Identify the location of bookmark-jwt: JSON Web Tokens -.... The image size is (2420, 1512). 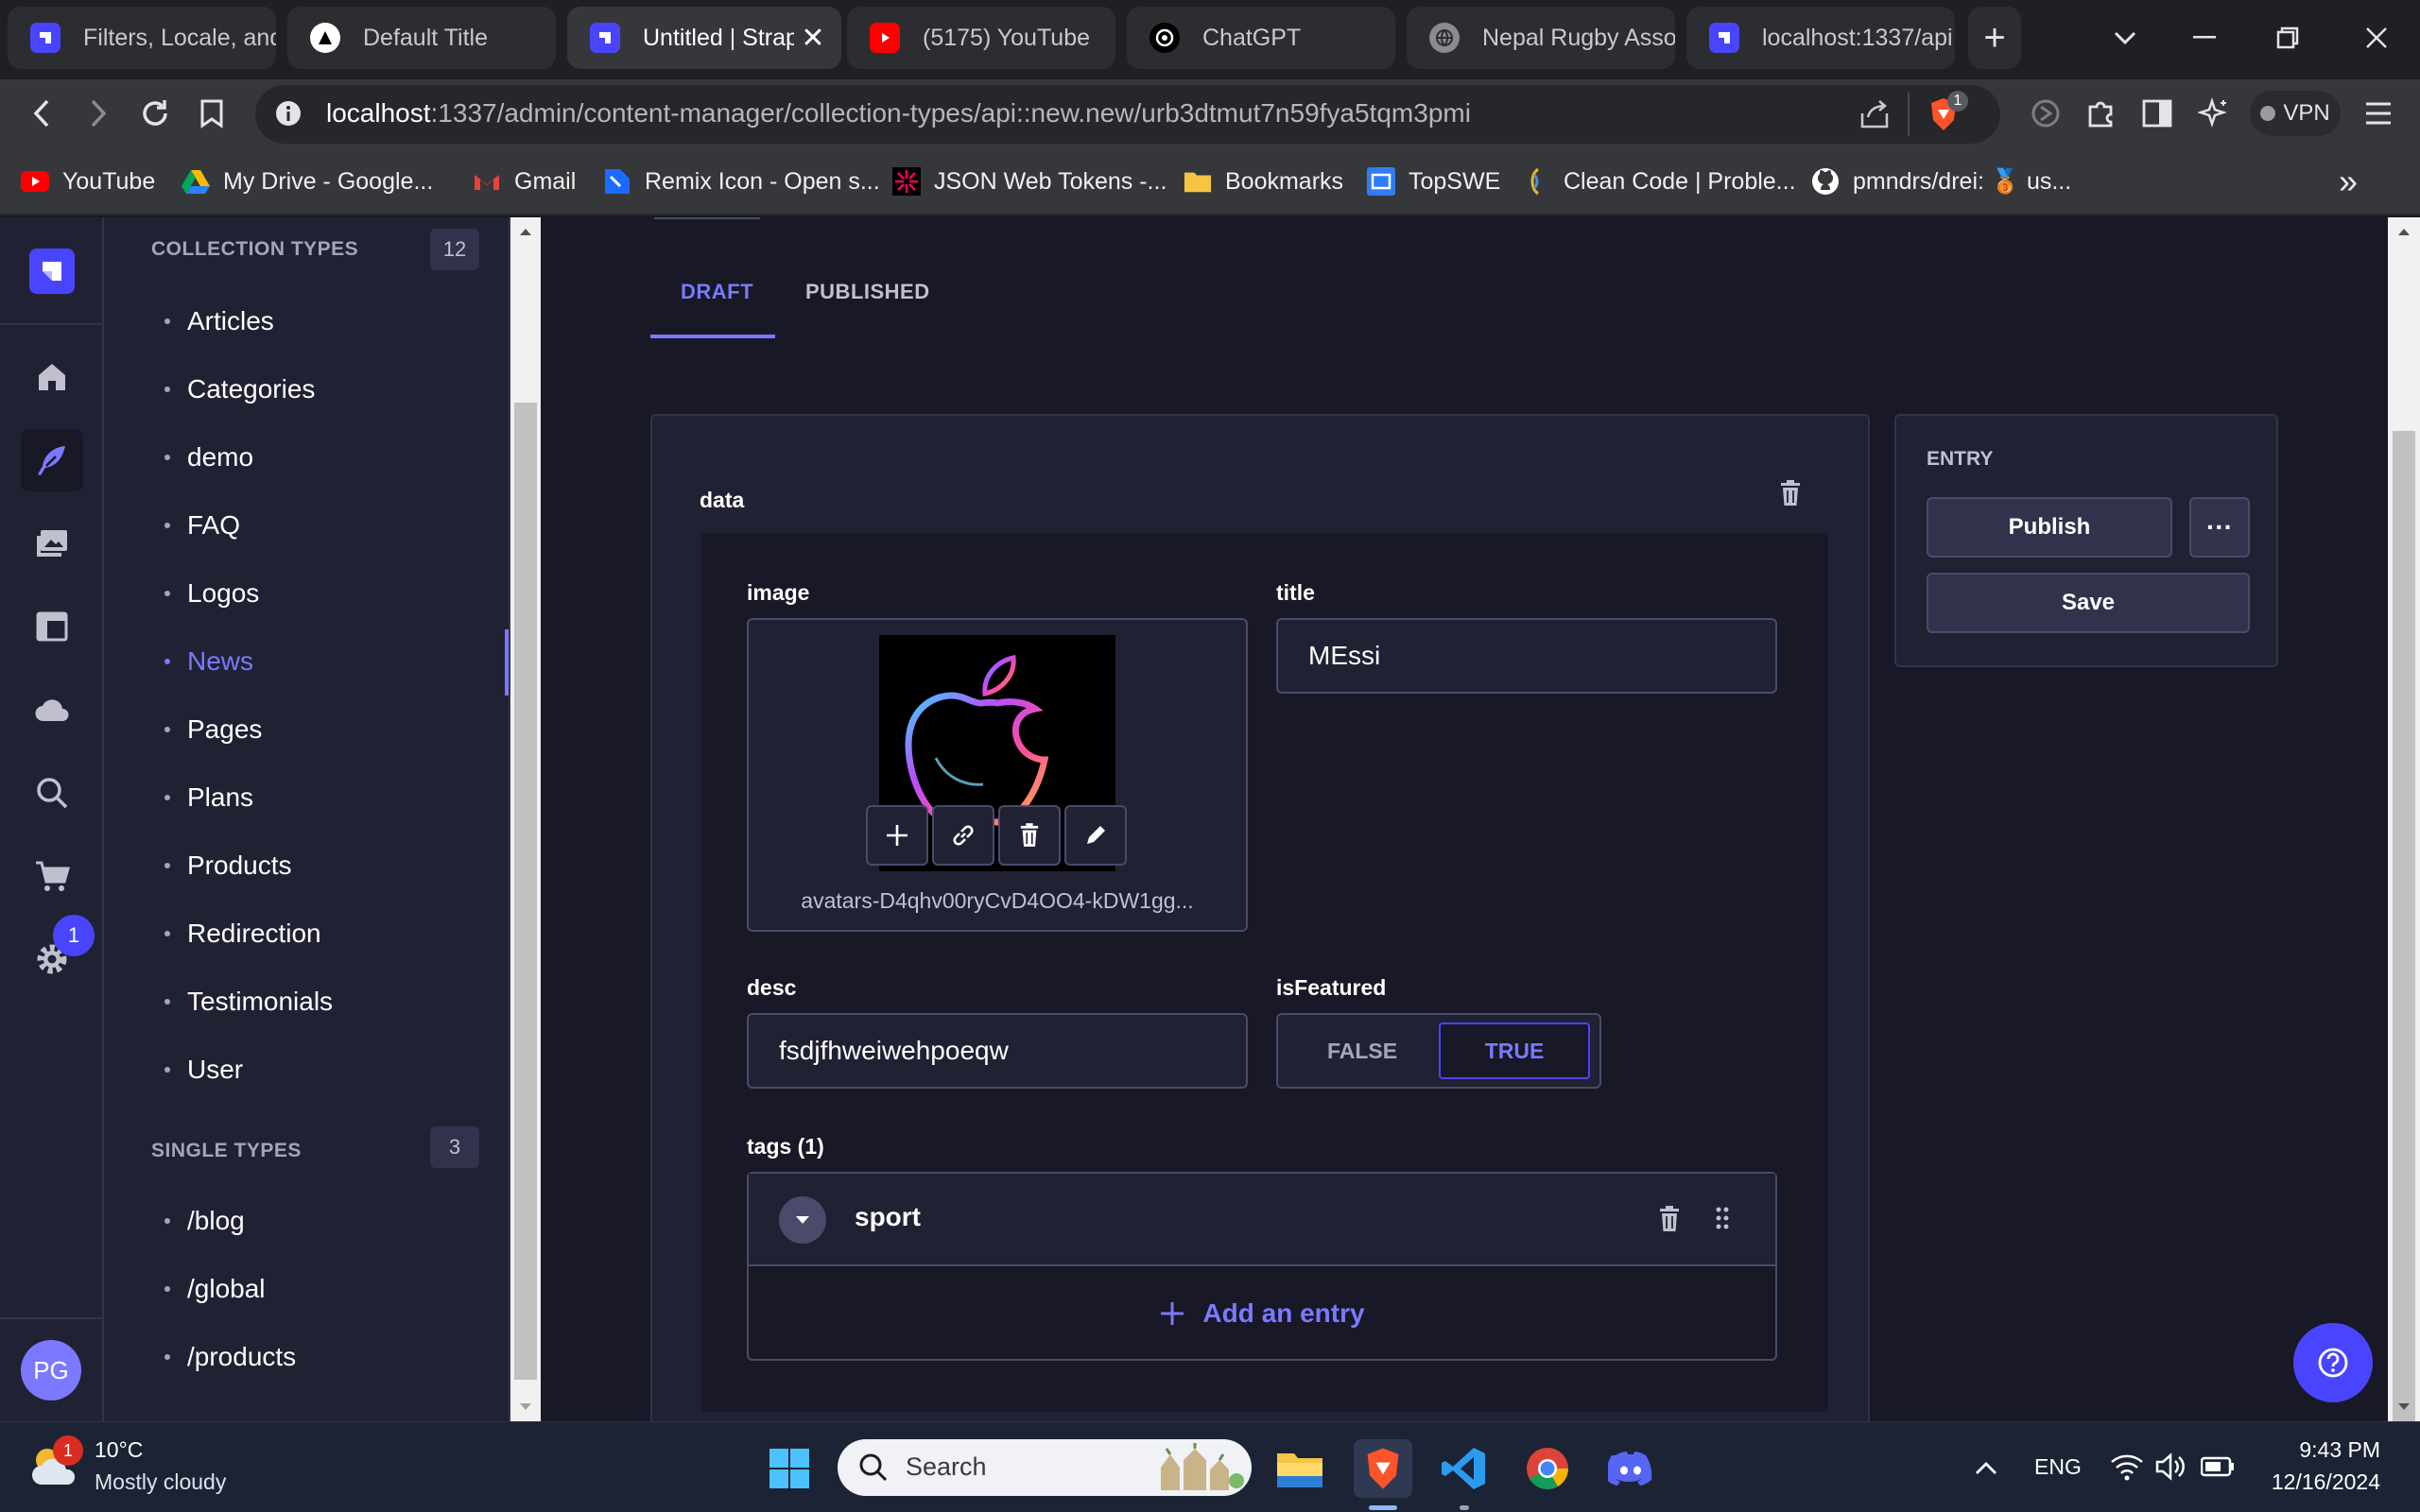
(1029, 181).